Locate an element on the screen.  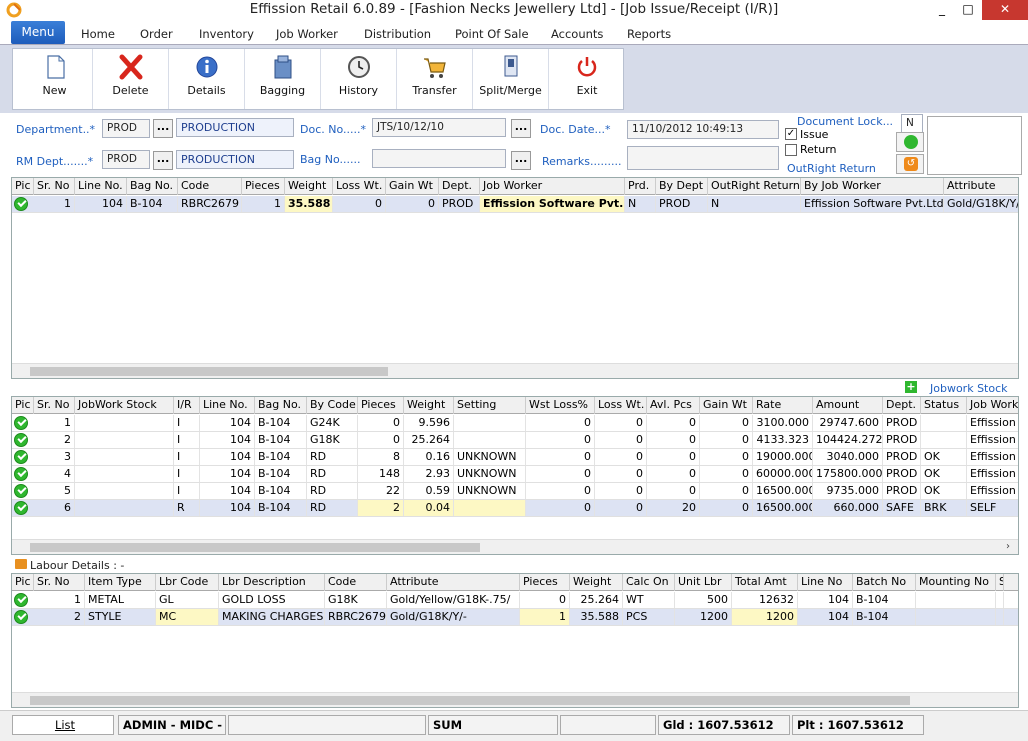
col-by-dept: By Dept is located at coordinates (682, 186).